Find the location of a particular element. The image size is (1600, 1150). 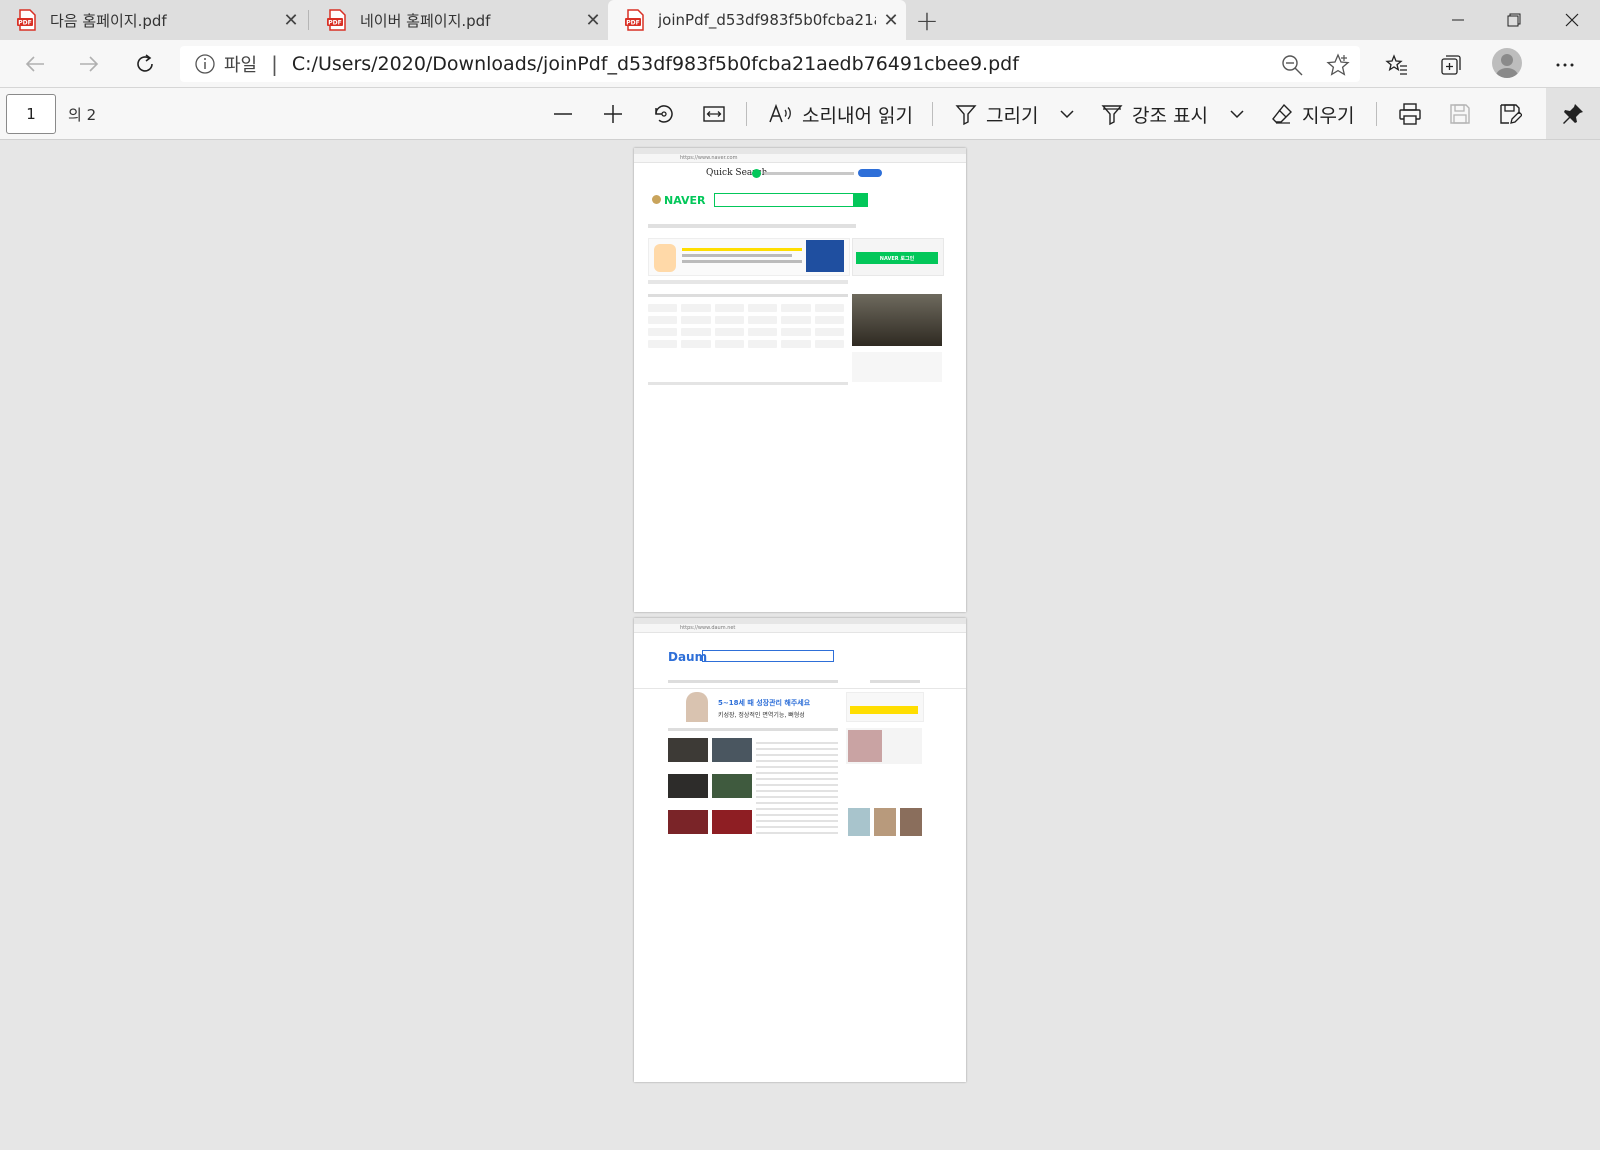

back-icon is located at coordinates (35, 64).